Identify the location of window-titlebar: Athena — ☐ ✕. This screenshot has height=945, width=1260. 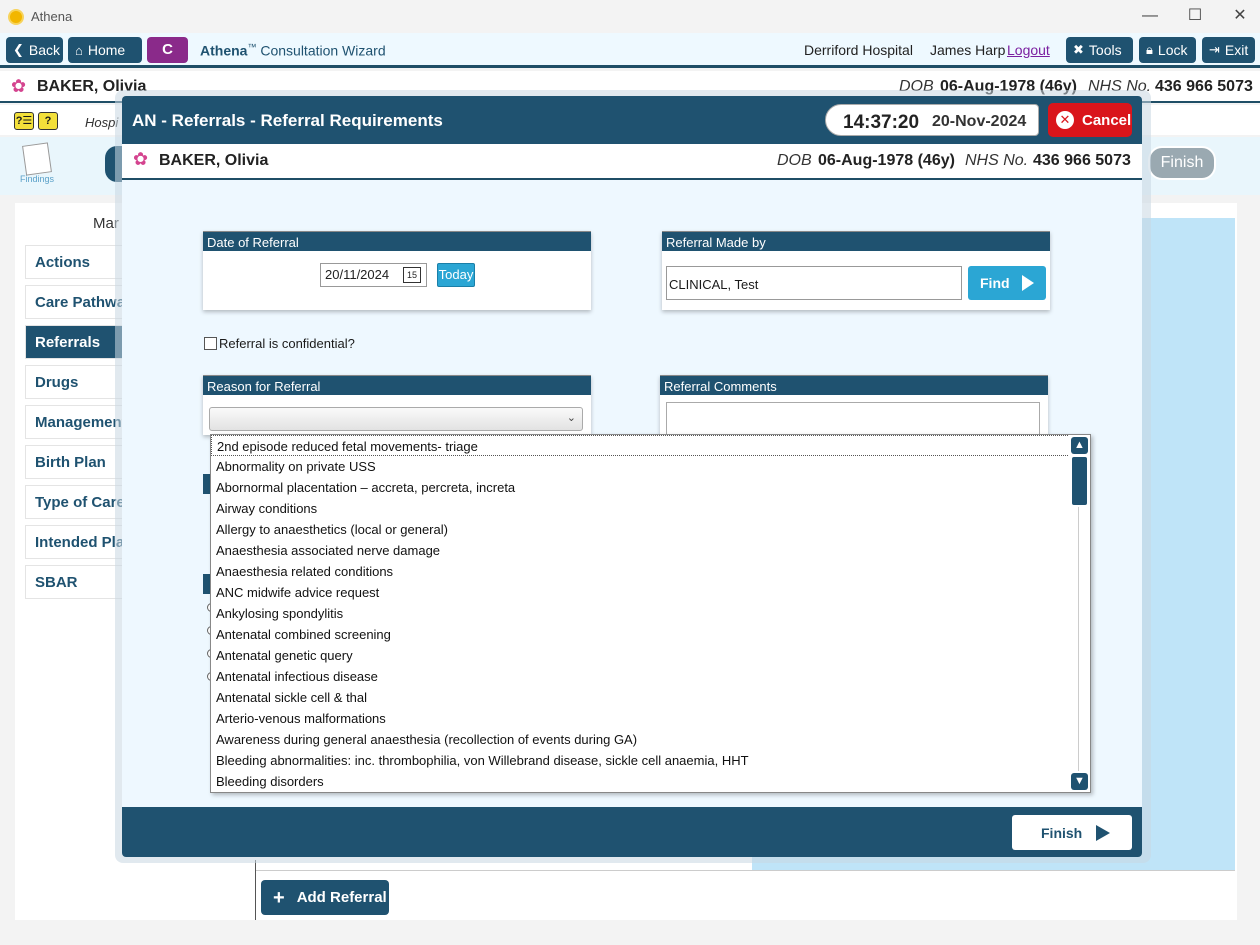
(630, 16).